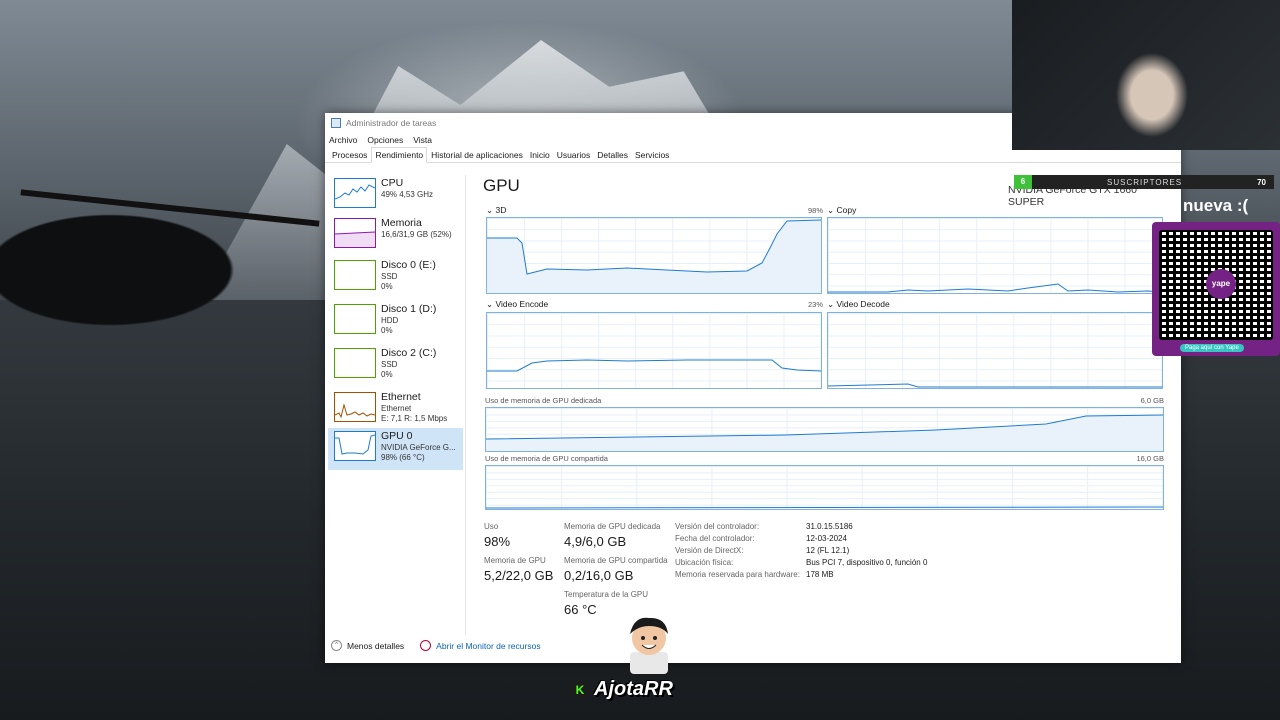 Image resolution: width=1280 pixels, height=720 pixels. I want to click on sidebar-item-name: Disco 2 (C:), so click(409, 353).